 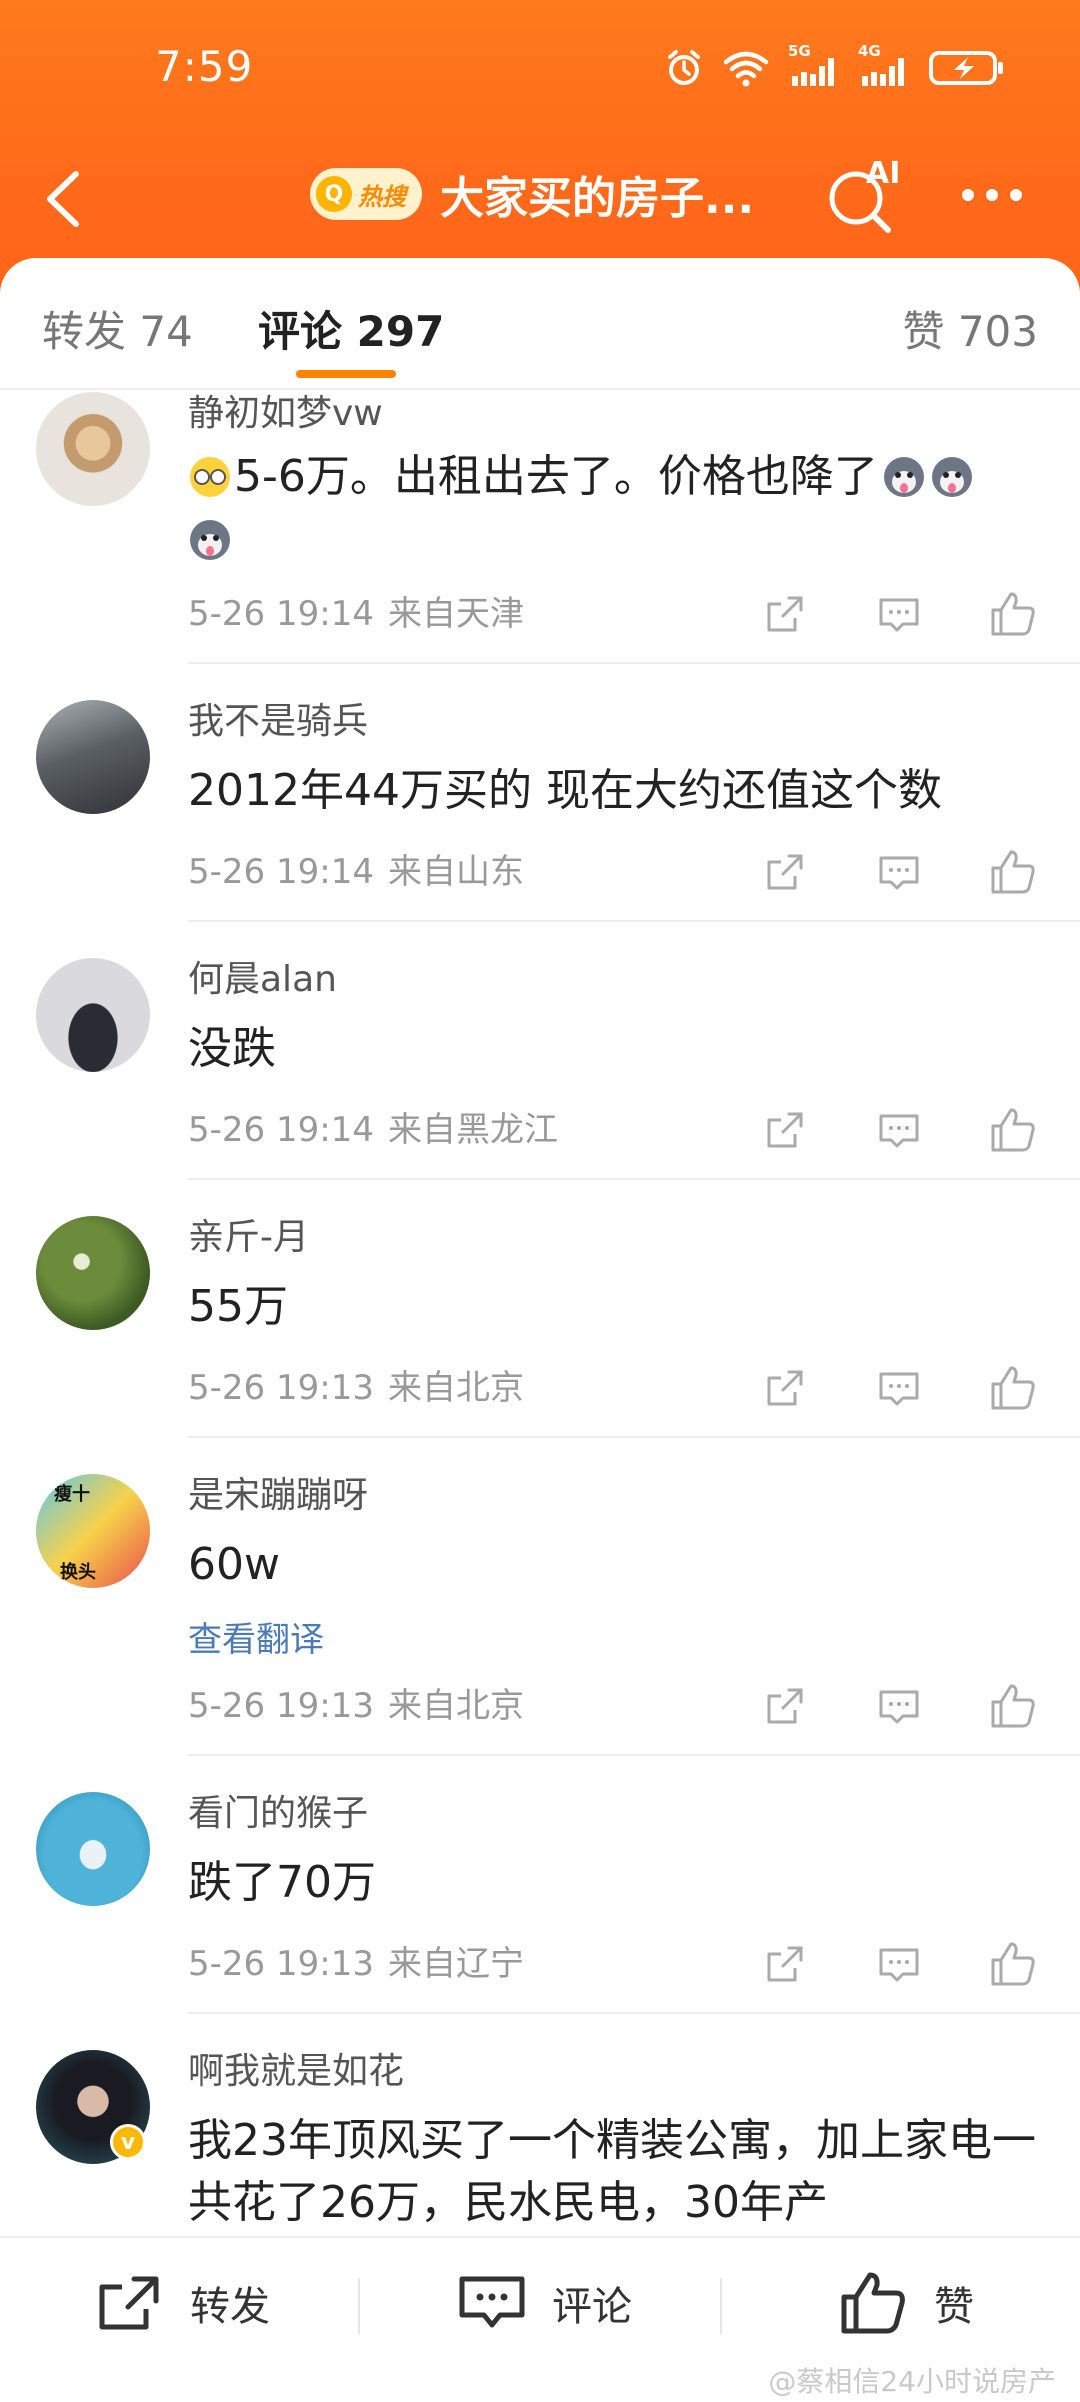 I want to click on comment-username: 静初如梦vw, so click(x=285, y=414).